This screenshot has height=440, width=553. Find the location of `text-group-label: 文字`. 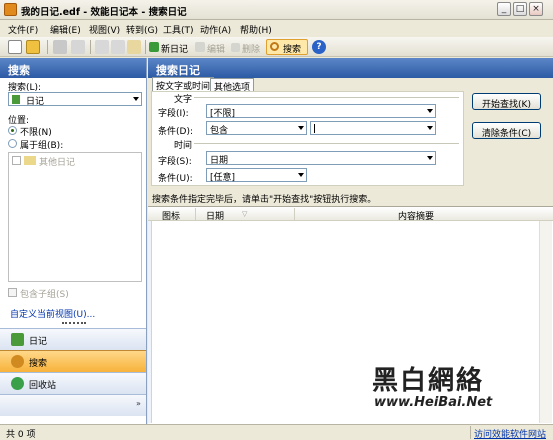

text-group-label: 文字 is located at coordinates (183, 100).